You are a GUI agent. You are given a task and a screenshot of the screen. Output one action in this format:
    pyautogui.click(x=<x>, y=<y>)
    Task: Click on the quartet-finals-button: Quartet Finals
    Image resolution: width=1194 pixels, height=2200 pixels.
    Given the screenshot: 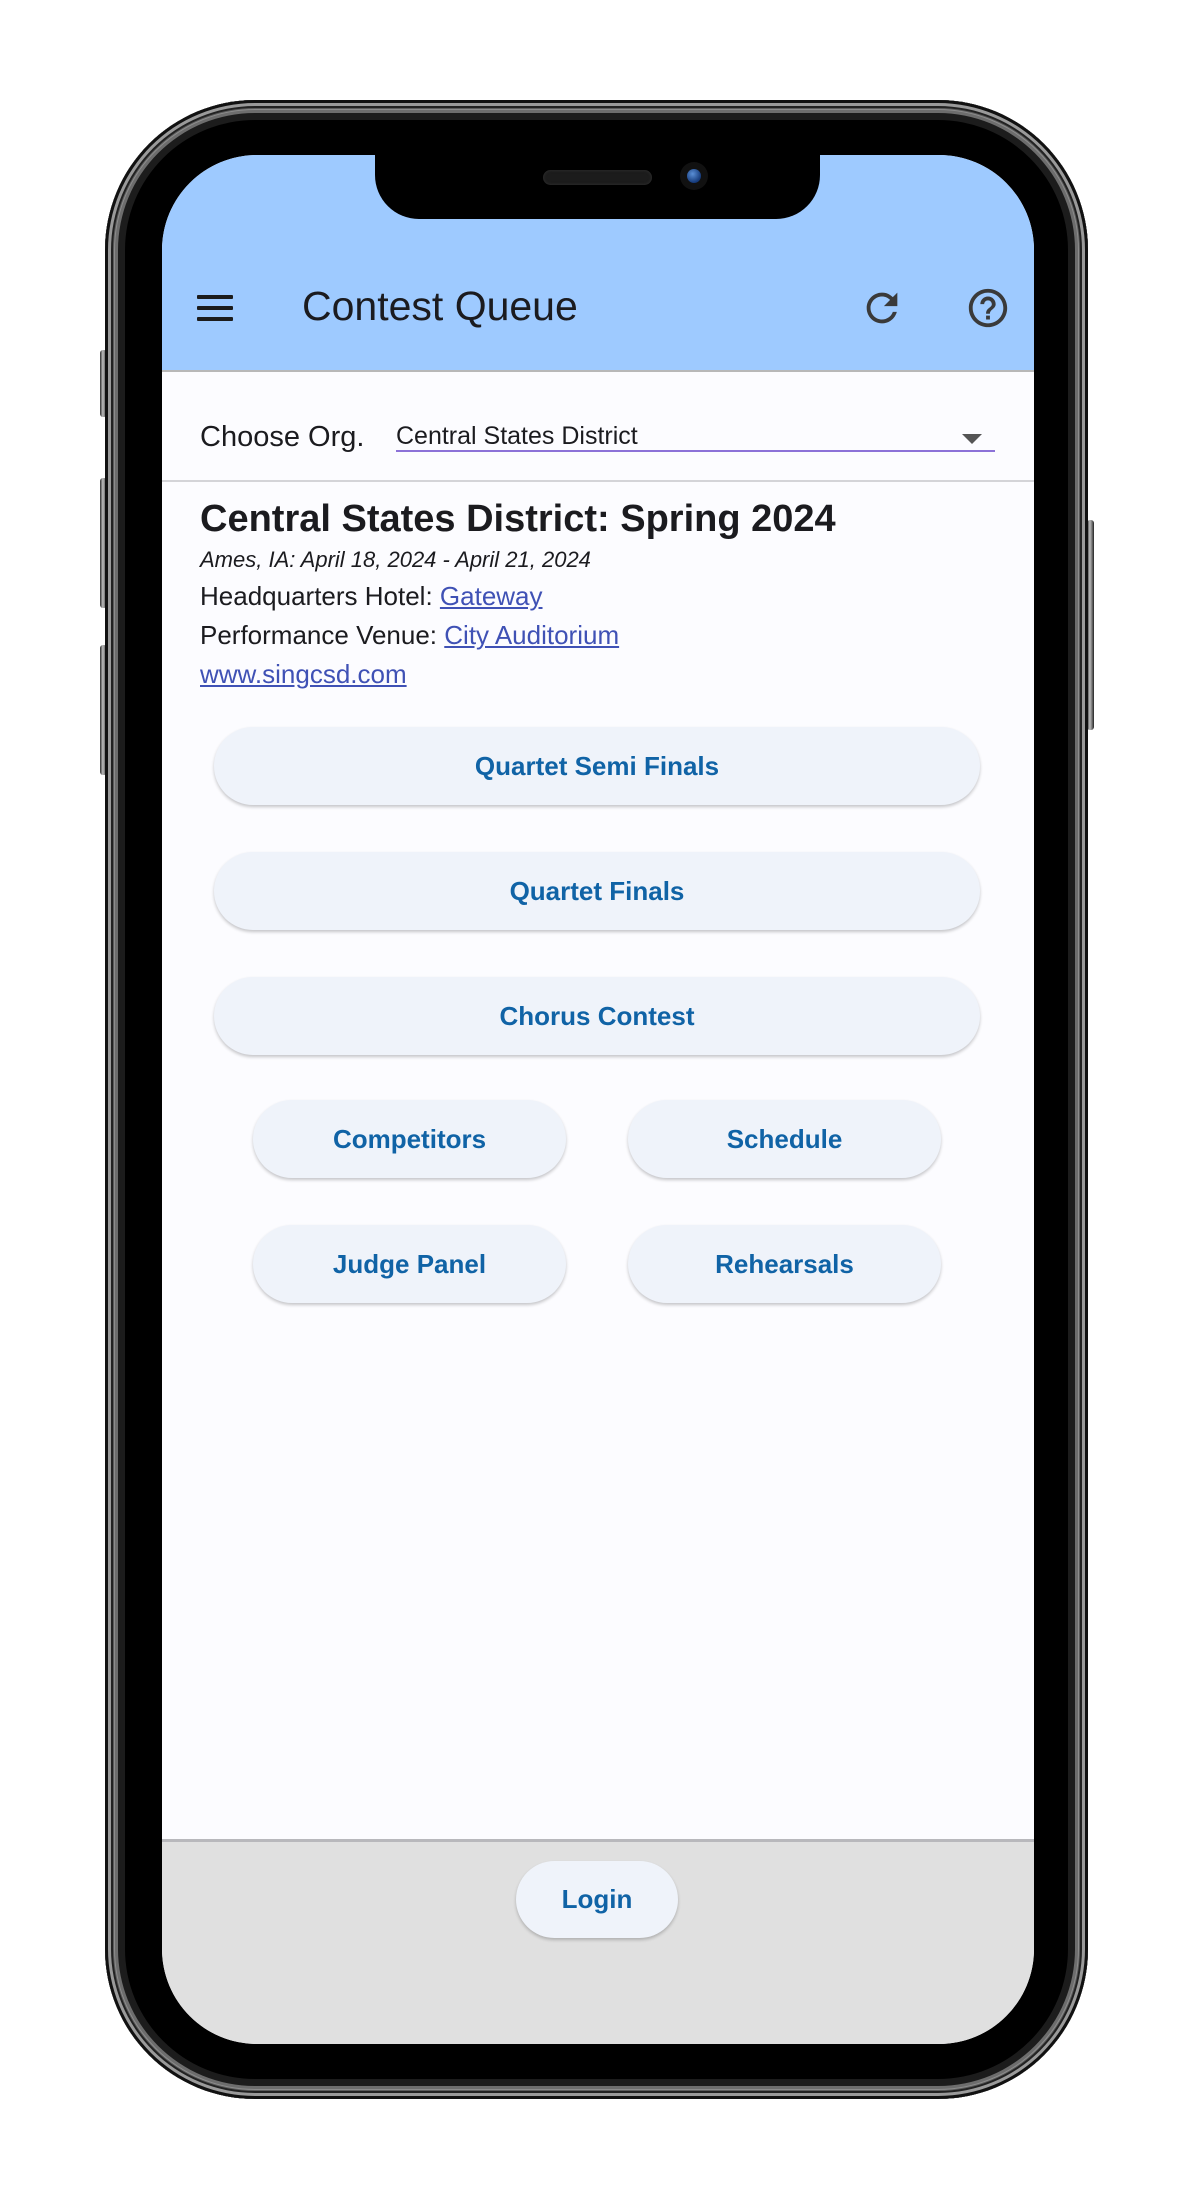 What is the action you would take?
    pyautogui.click(x=597, y=891)
    